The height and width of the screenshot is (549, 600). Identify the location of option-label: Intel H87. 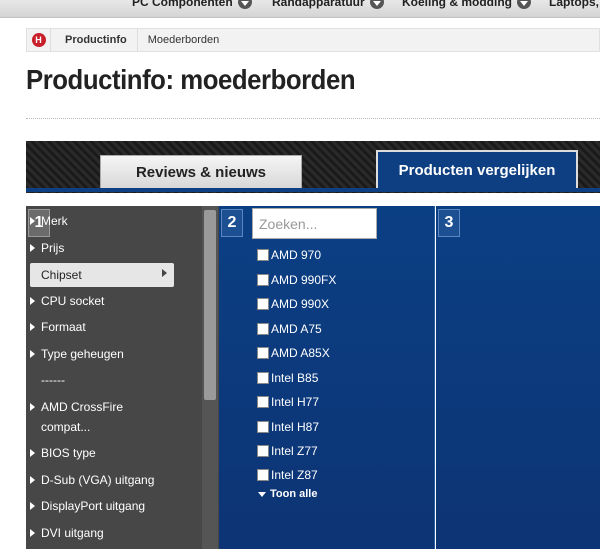
(295, 427).